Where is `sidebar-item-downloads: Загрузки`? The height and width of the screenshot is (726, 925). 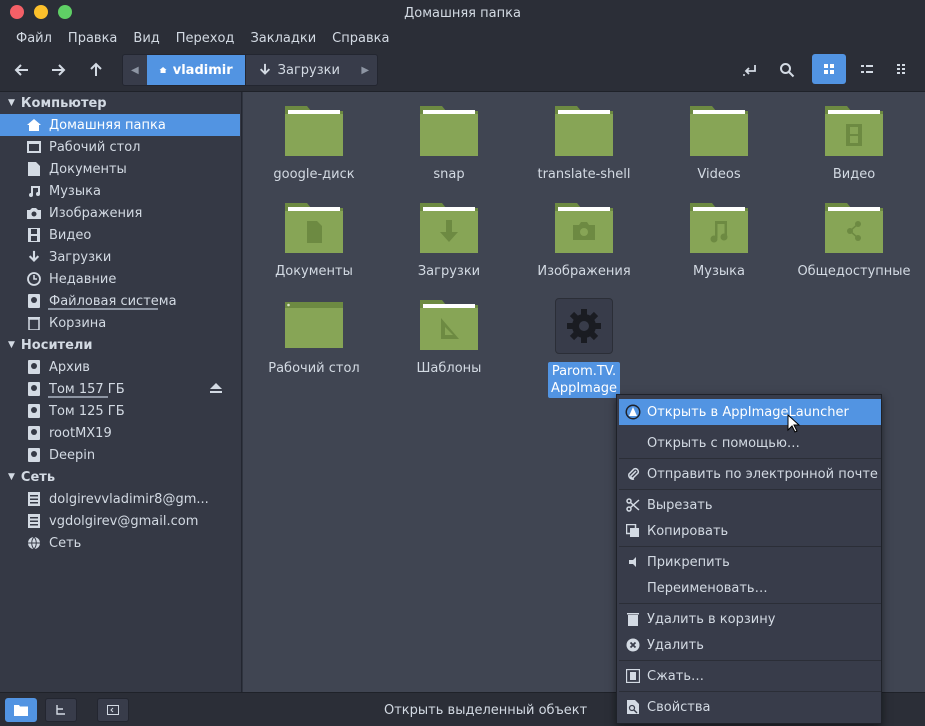 sidebar-item-downloads: Загрузки is located at coordinates (120, 257).